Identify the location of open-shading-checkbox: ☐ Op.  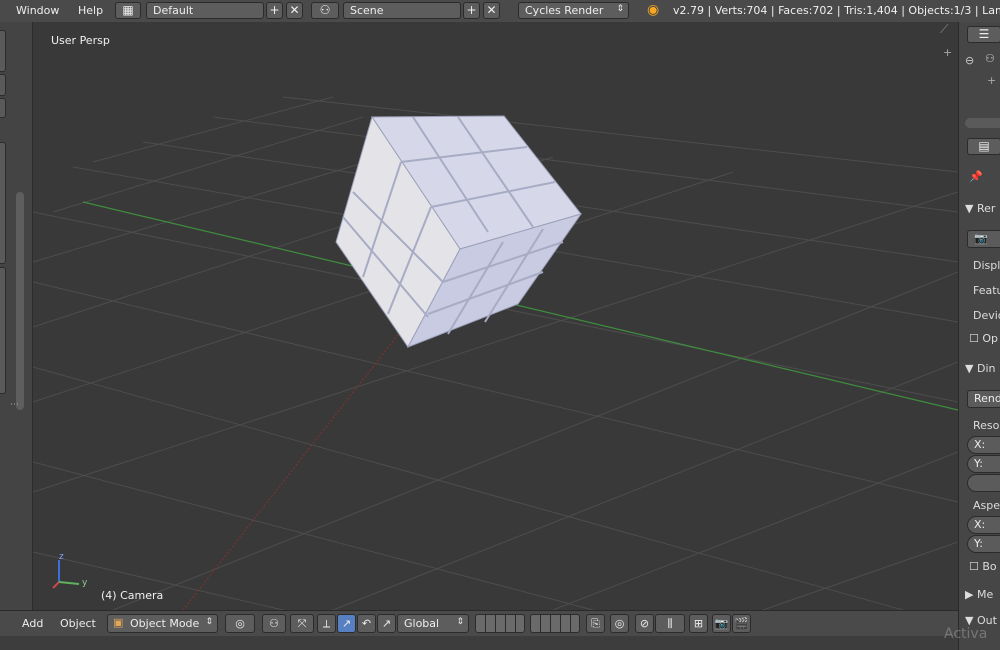
(983, 338).